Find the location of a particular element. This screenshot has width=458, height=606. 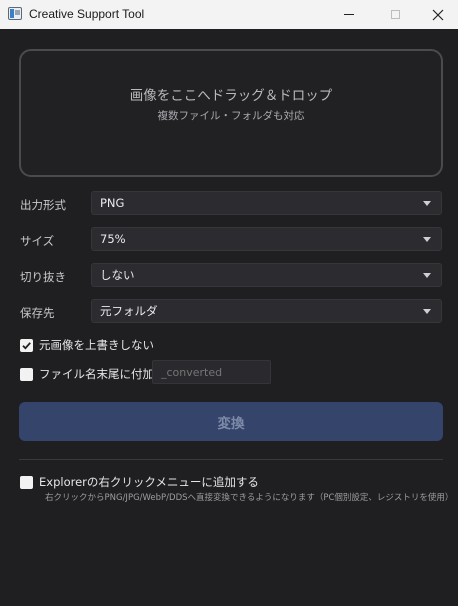

size-value: 75% is located at coordinates (113, 239).